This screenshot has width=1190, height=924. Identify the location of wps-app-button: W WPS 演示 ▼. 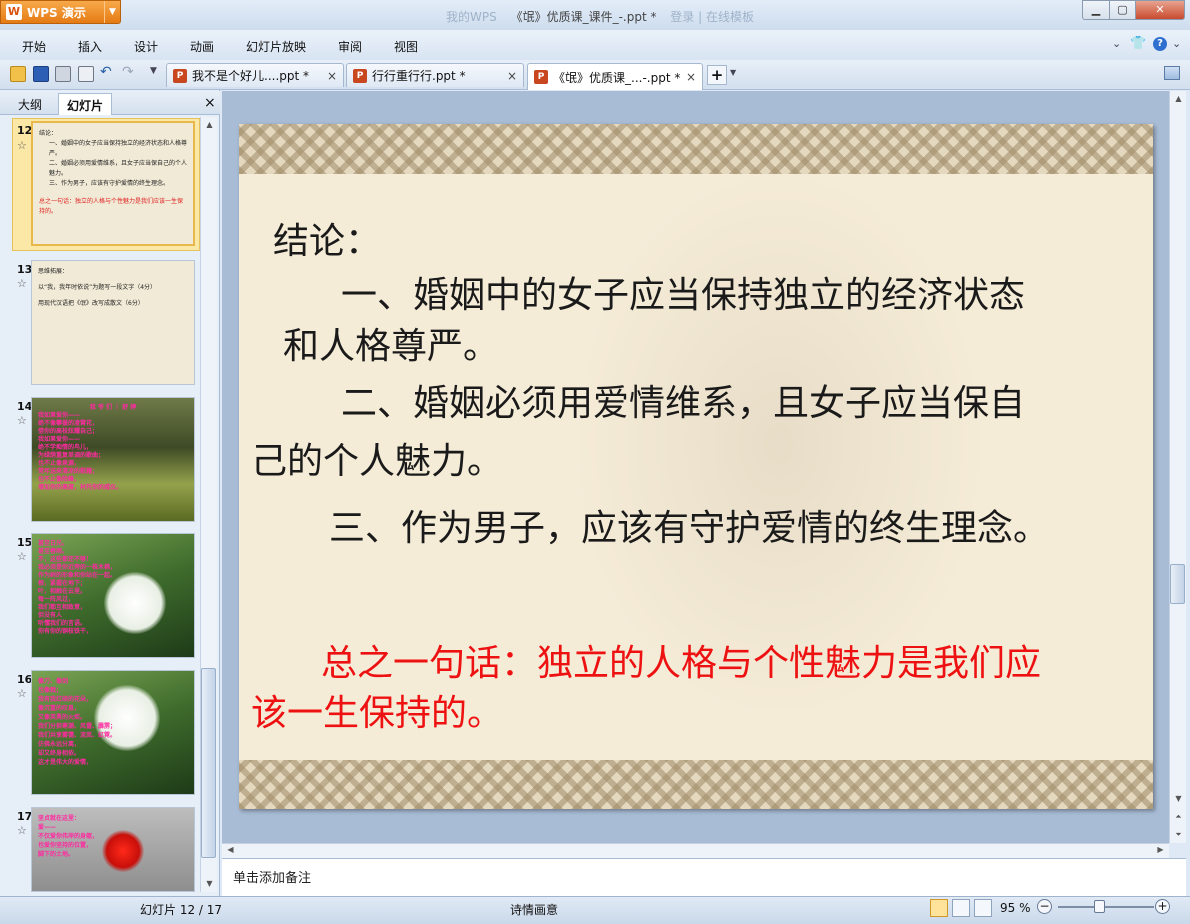
(60, 12).